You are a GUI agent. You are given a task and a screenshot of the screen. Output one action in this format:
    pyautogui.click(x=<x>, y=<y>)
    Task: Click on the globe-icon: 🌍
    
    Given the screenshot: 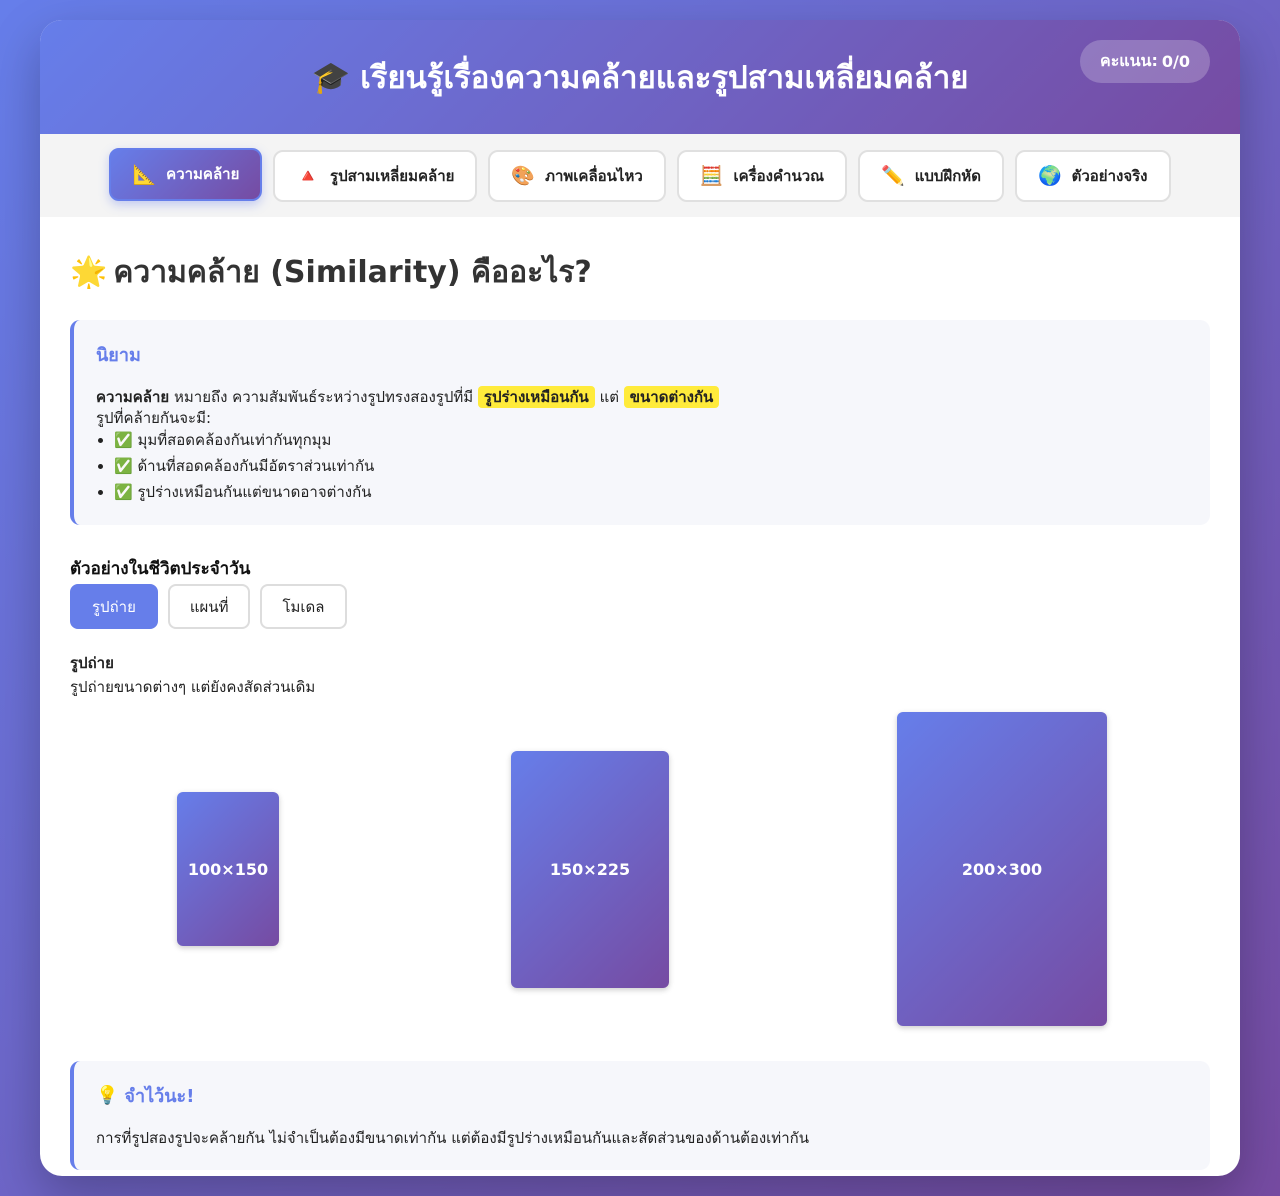 What is the action you would take?
    pyautogui.click(x=1049, y=176)
    